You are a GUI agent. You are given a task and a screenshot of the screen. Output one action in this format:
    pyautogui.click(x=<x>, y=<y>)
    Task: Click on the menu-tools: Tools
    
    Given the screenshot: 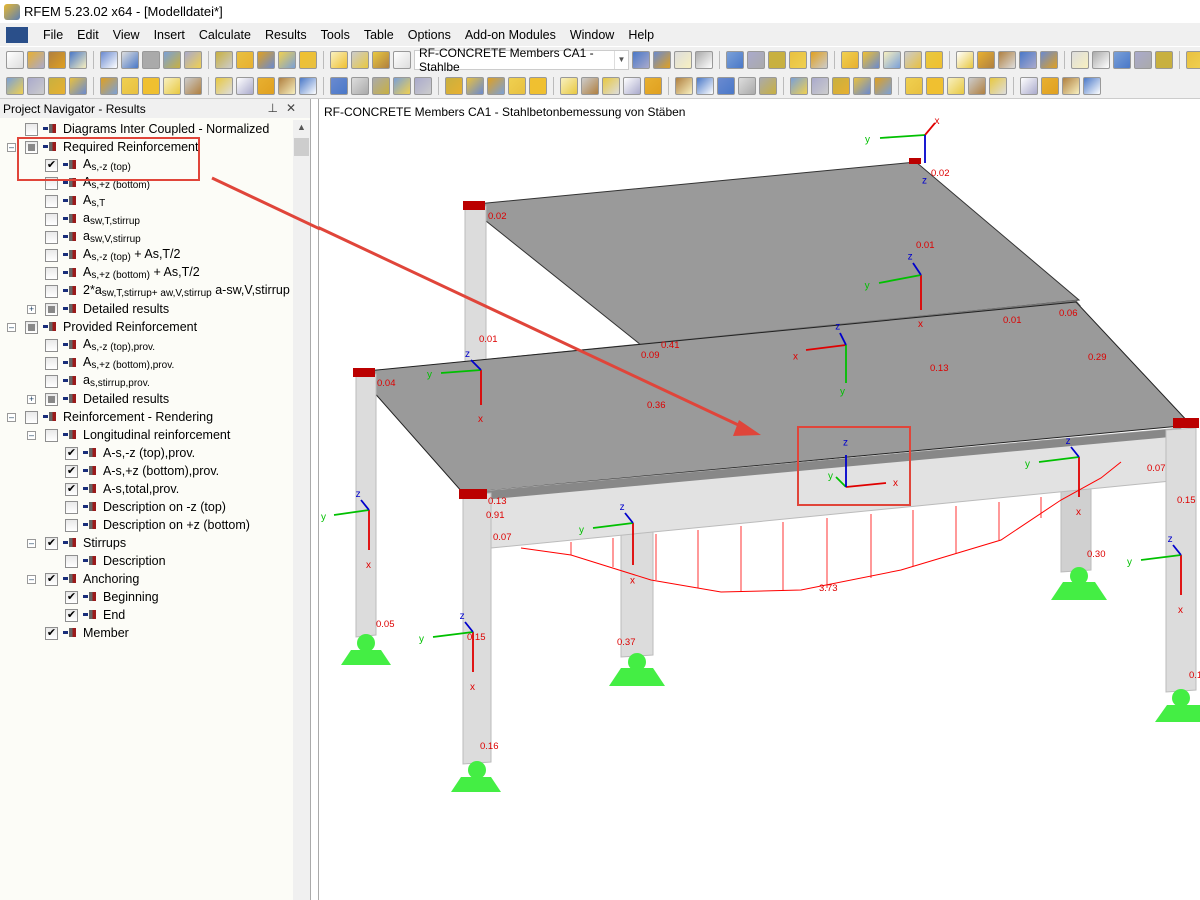 What is the action you would take?
    pyautogui.click(x=335, y=35)
    